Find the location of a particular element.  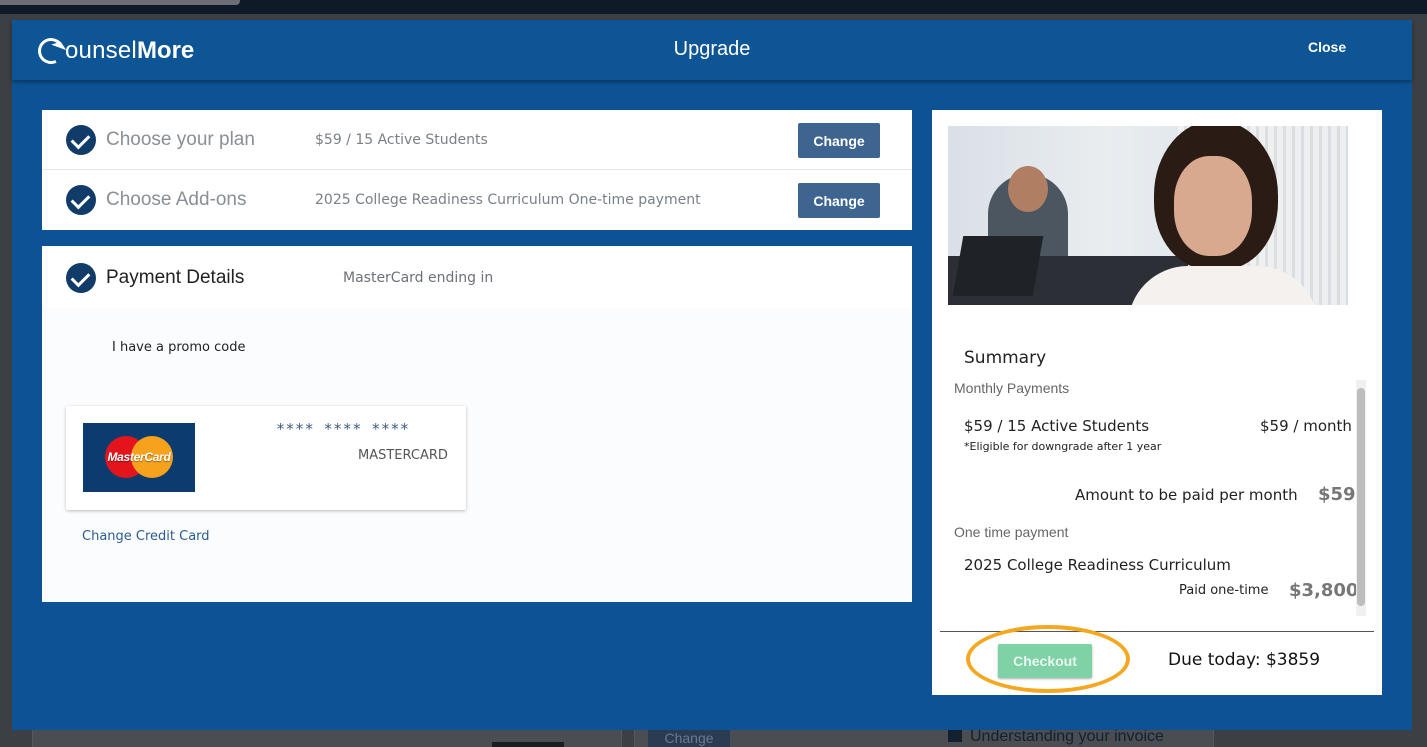

one-time-payment-label: One time payment is located at coordinates (1011, 532).